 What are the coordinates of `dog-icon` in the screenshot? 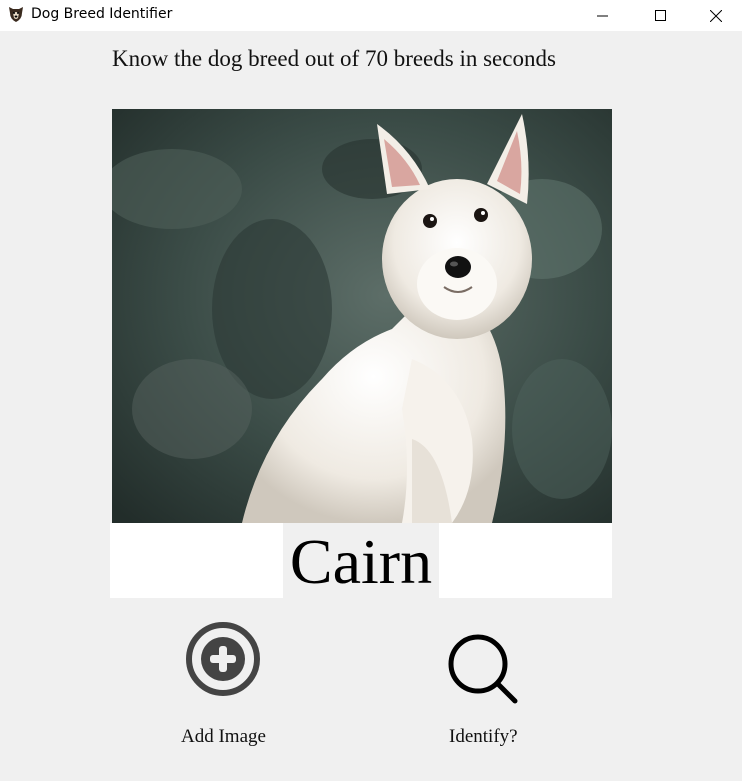 It's located at (16, 14).